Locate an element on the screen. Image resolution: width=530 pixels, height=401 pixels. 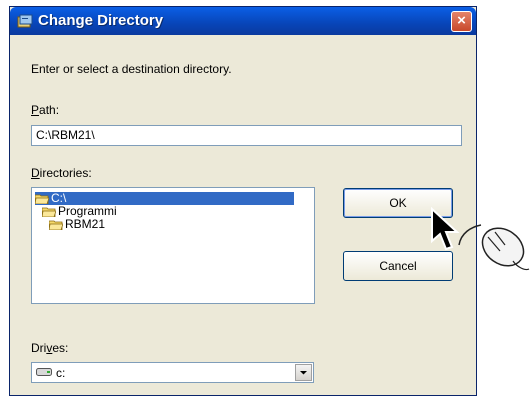
path-input: C:\RBM21\ is located at coordinates (246, 135).